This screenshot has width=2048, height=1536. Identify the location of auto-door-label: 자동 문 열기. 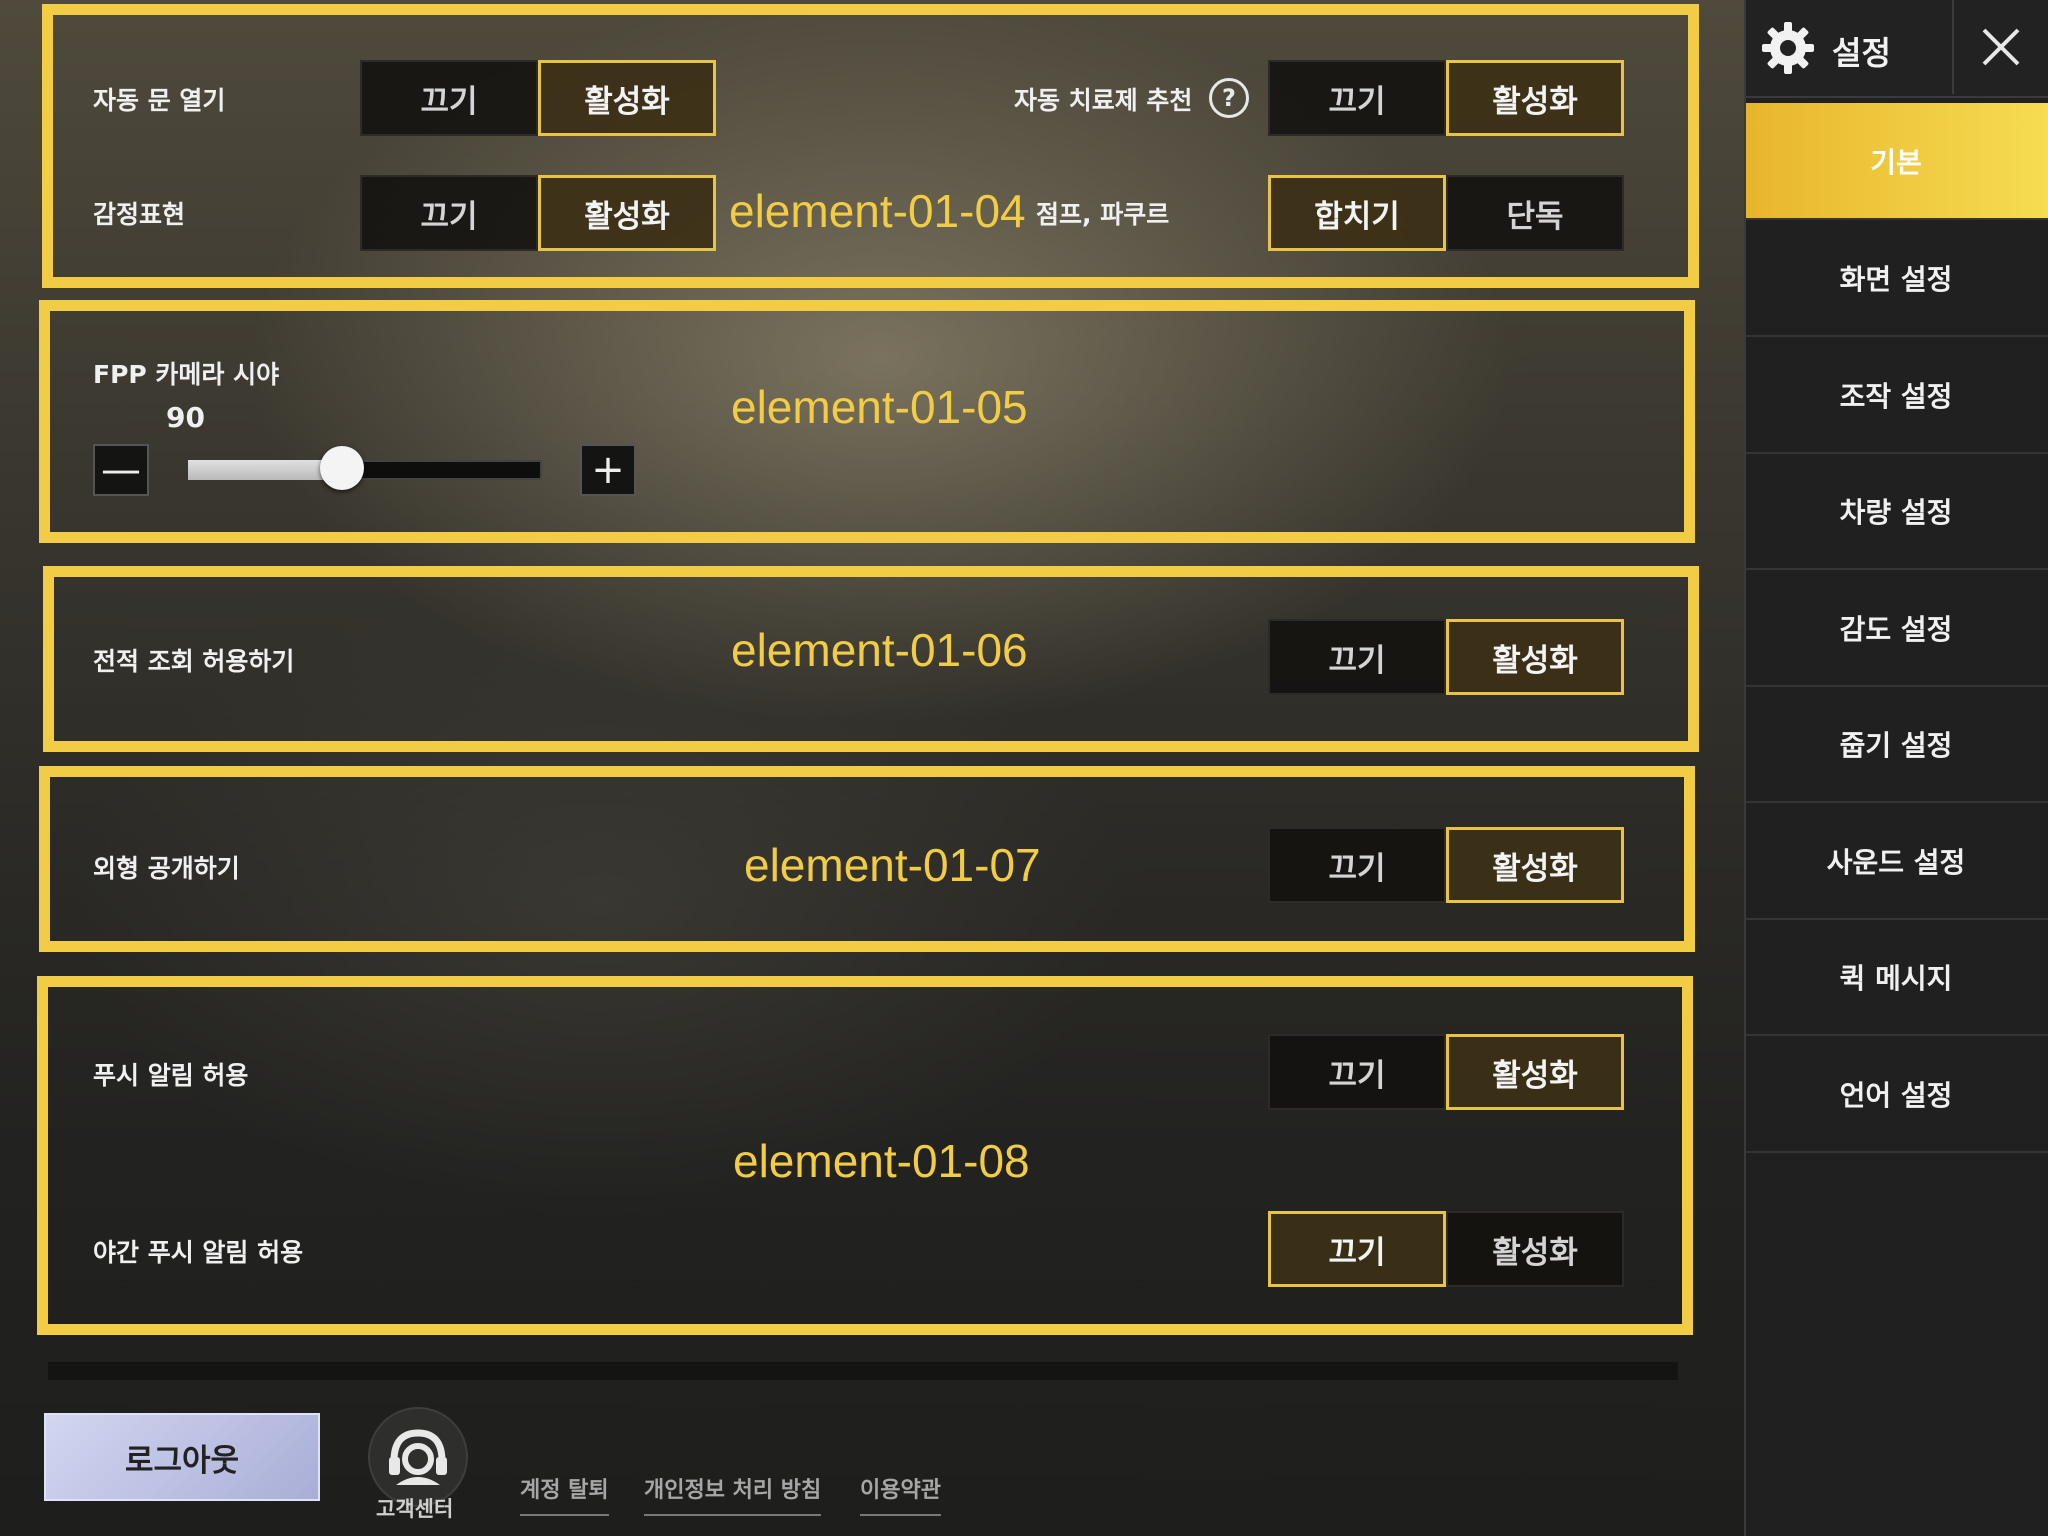
(159, 100).